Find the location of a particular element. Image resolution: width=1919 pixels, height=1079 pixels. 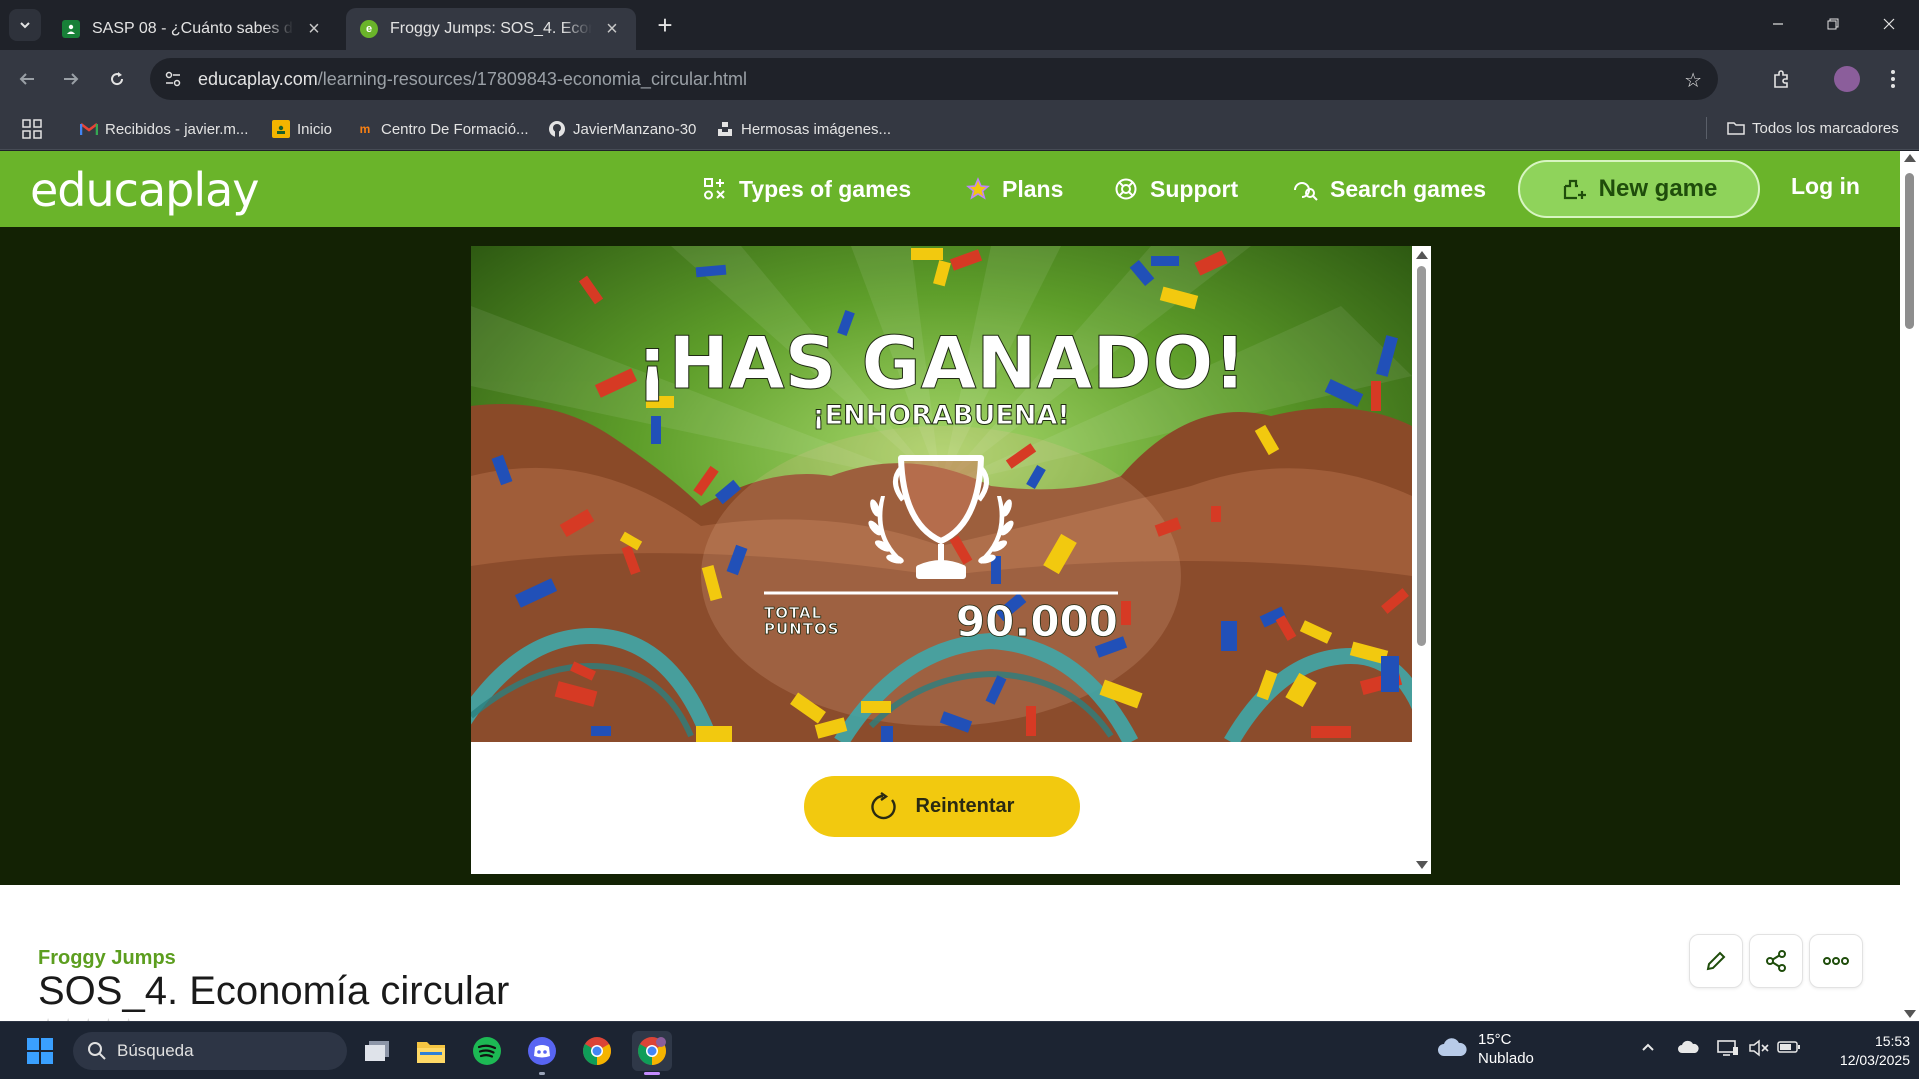

new-tab-button: + is located at coordinates (665, 25).